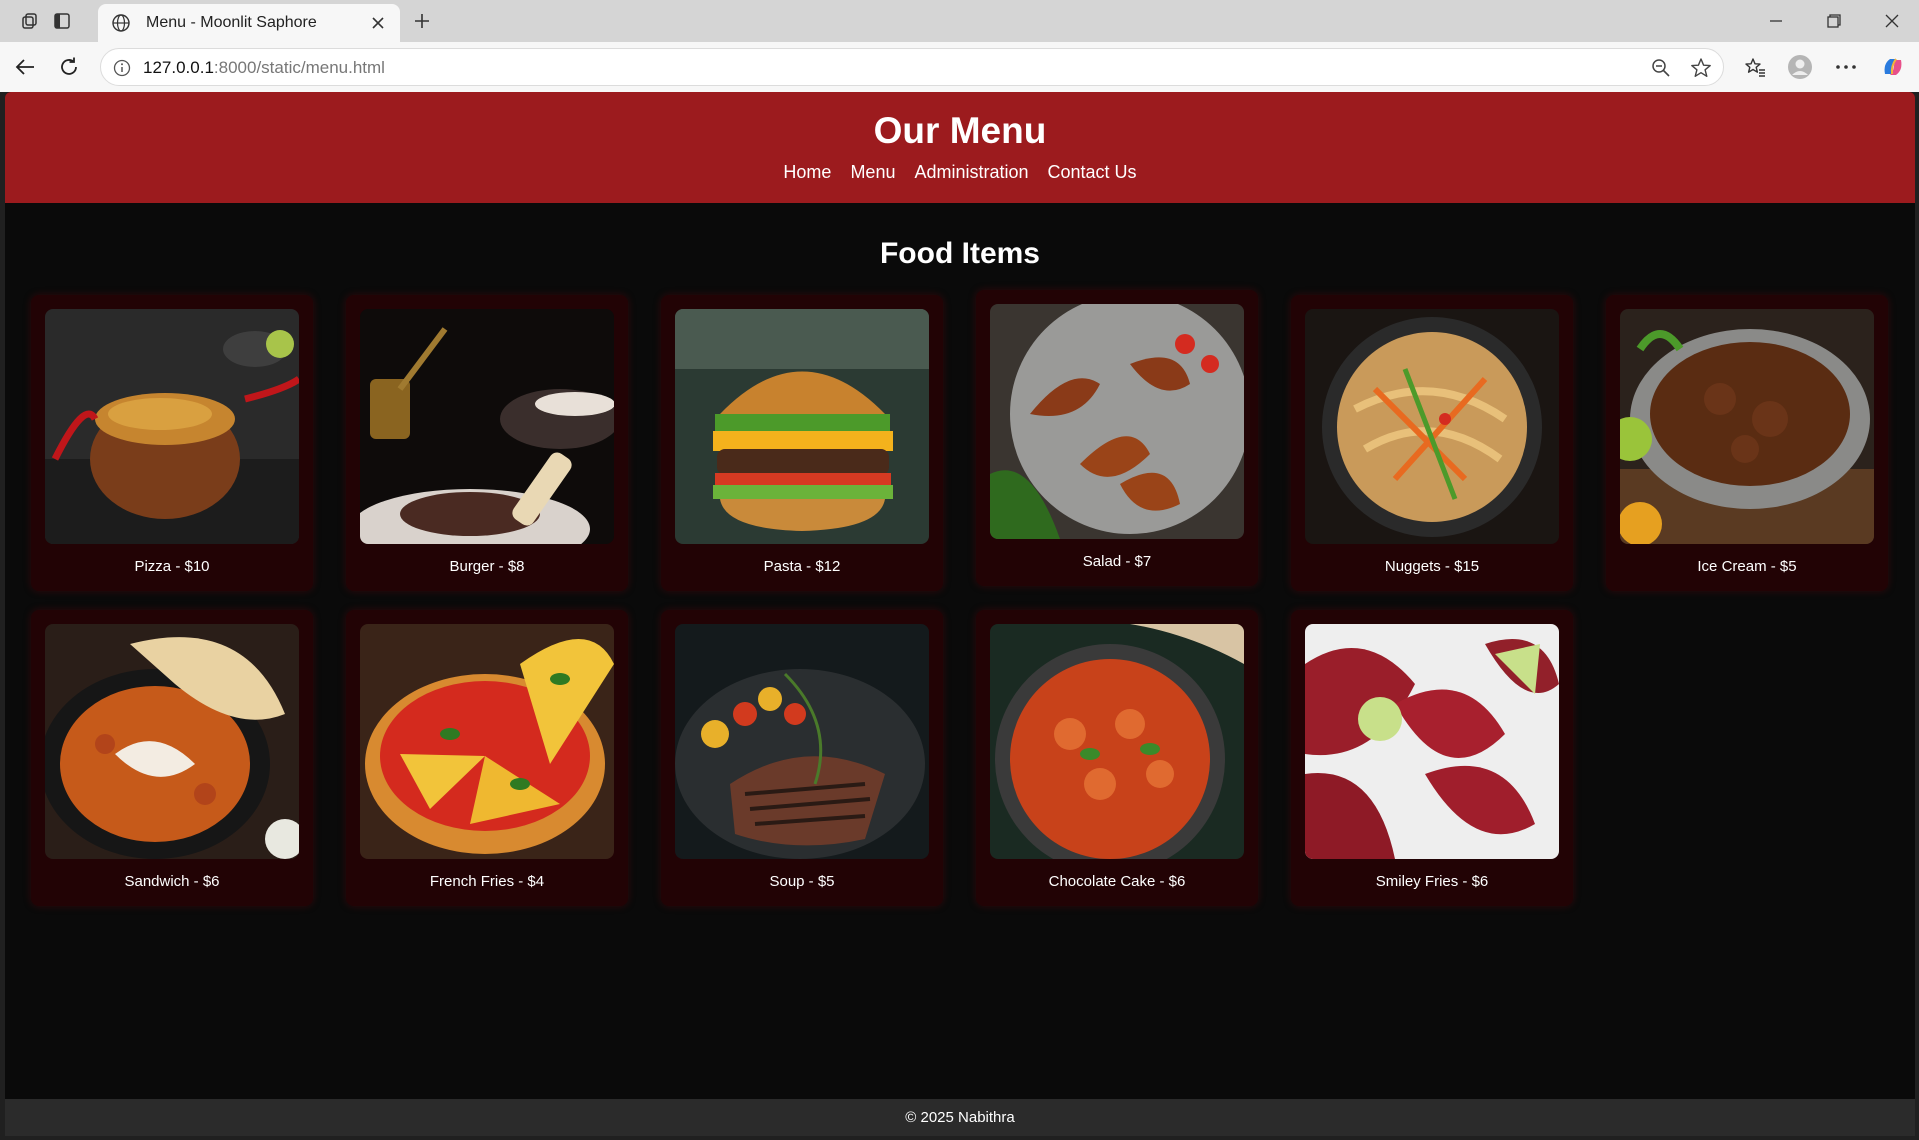  Describe the element at coordinates (1834, 21) in the screenshot. I see `restore-icon` at that location.